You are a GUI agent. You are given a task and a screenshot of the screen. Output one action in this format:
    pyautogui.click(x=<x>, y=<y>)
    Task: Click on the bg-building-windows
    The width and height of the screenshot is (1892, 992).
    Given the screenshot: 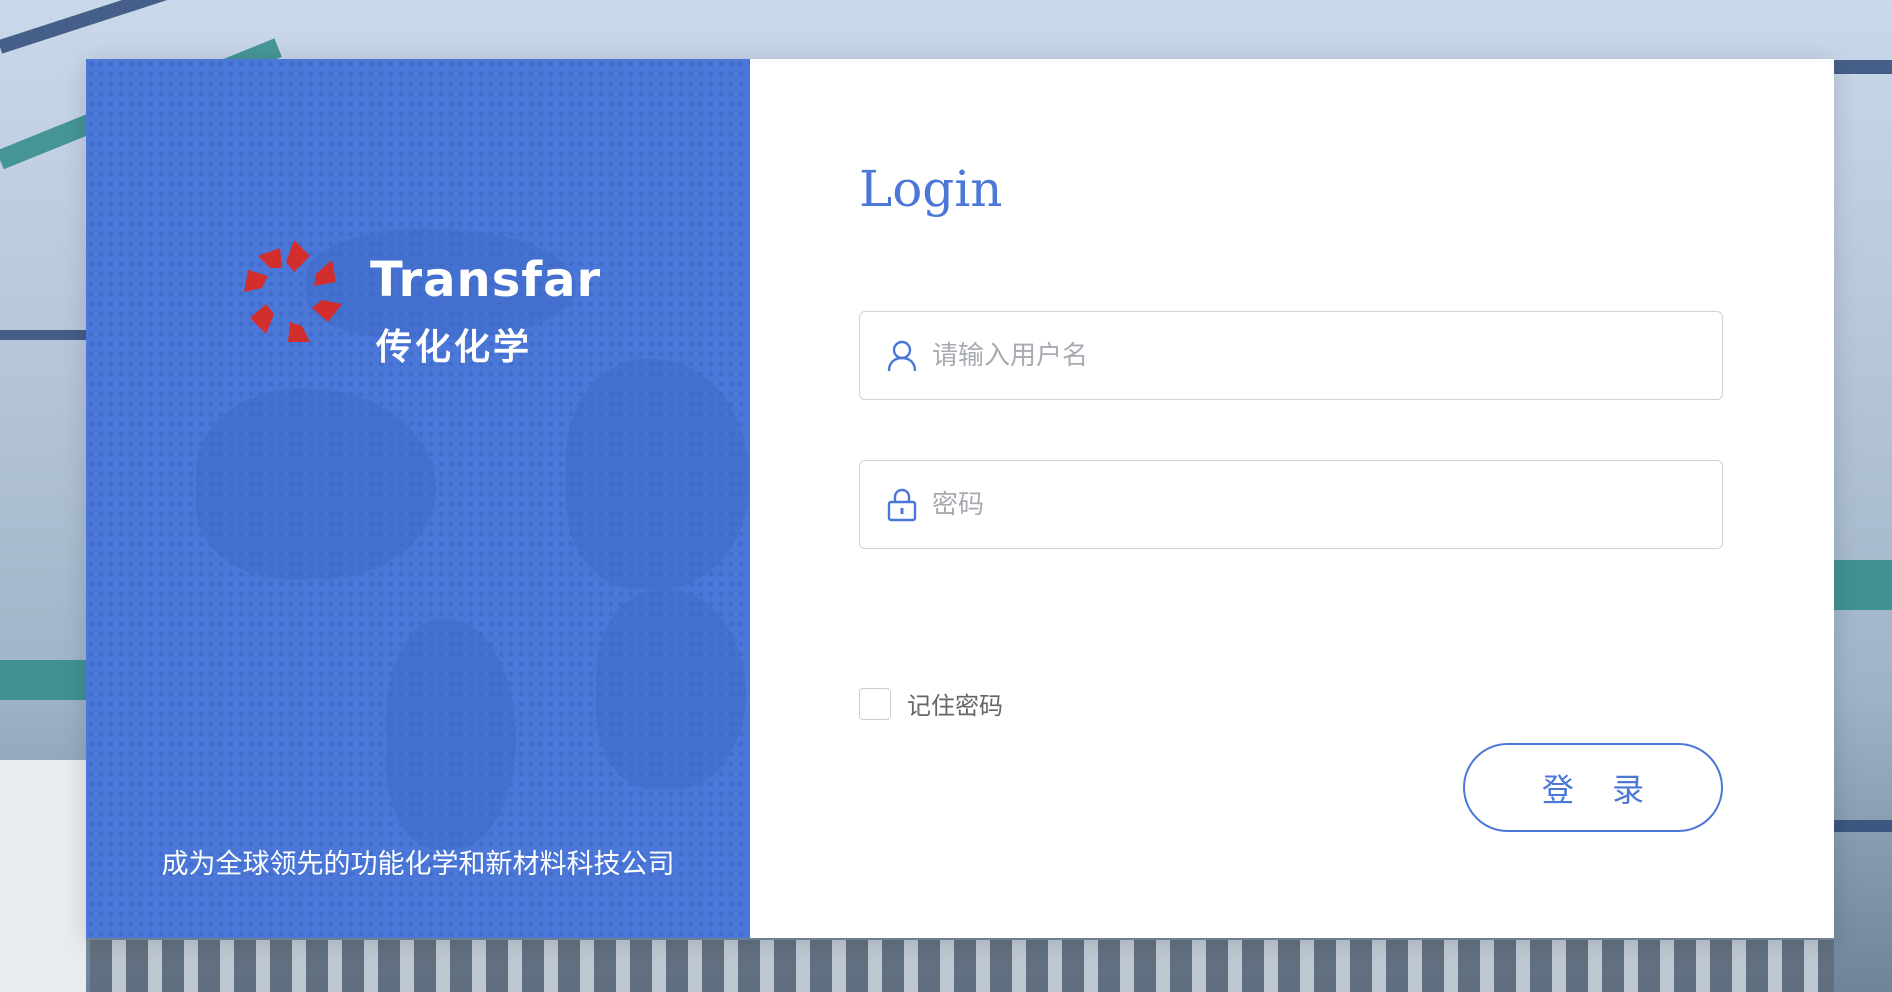 What is the action you would take?
    pyautogui.click(x=962, y=966)
    